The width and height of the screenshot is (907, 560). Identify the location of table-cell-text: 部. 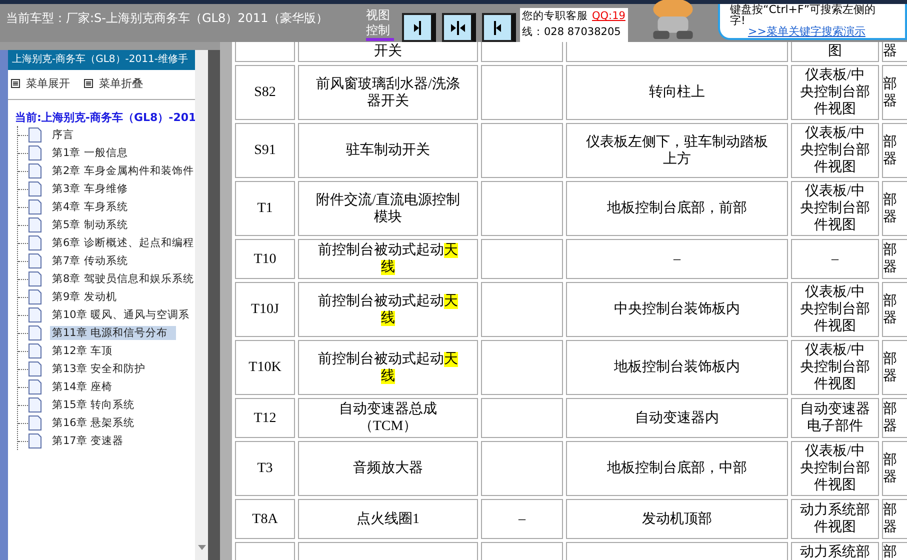
(890, 552).